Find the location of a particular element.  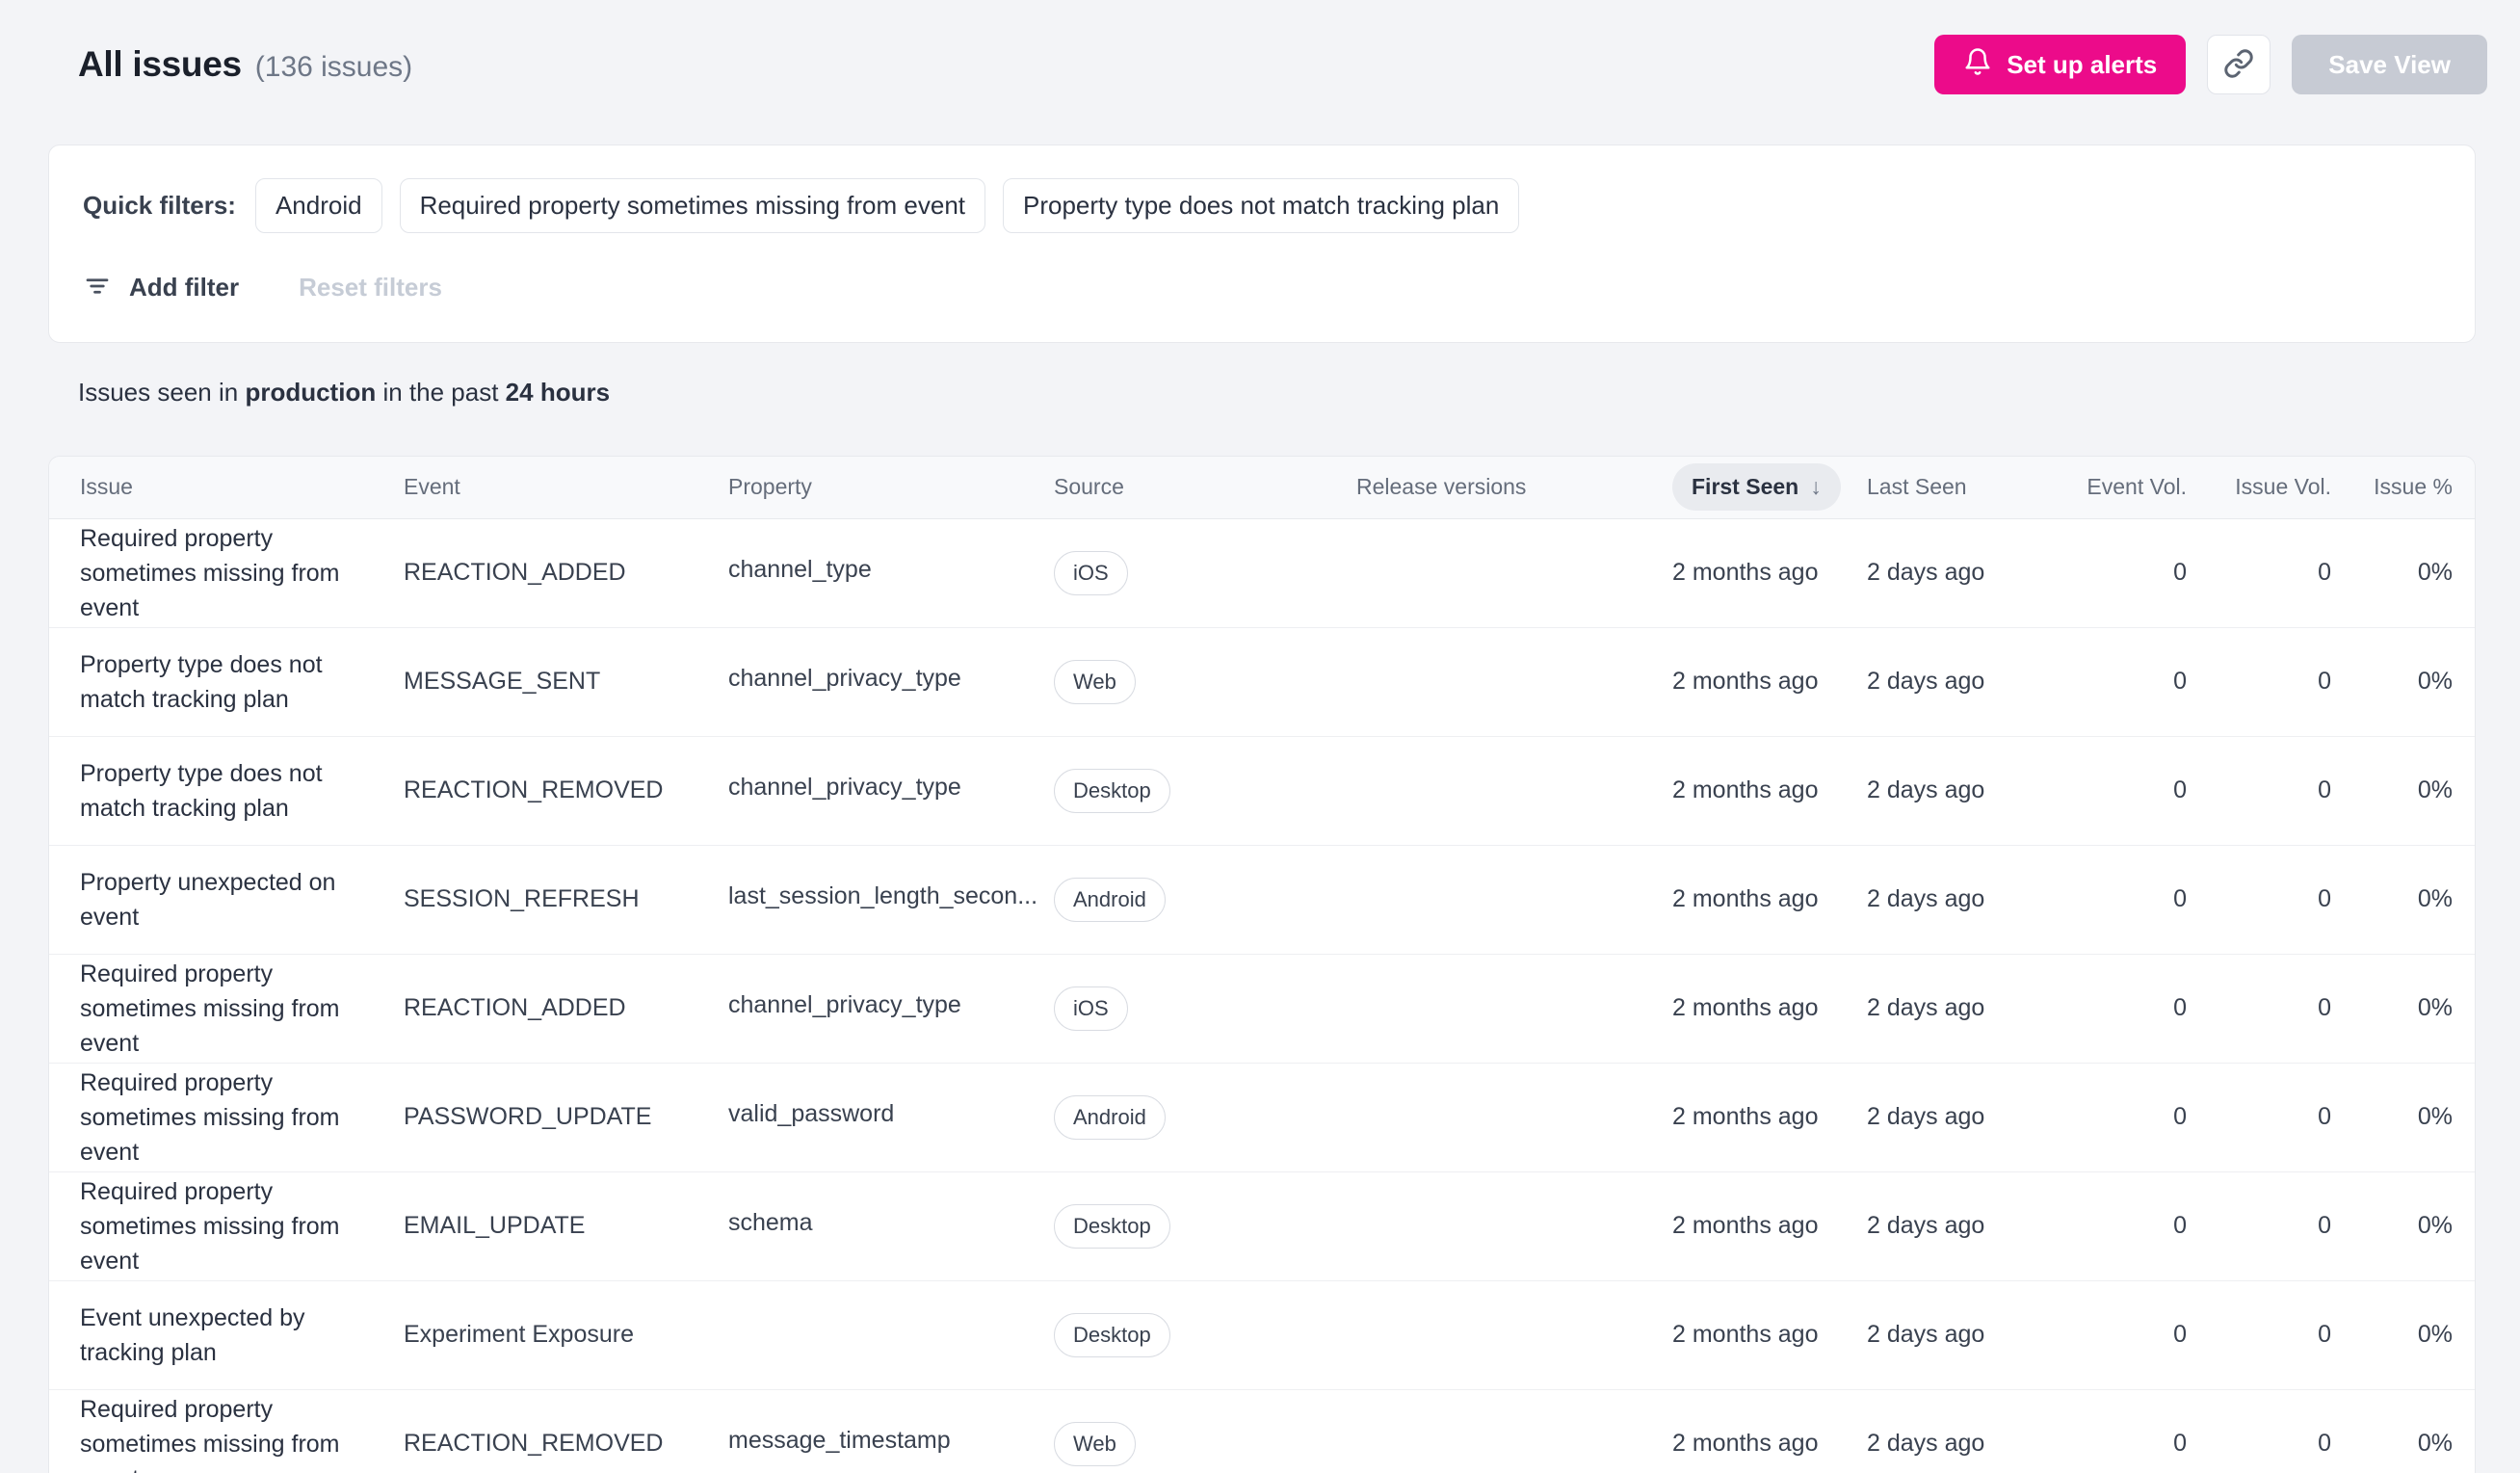

toolbar-actions: Set up alerts Save View is located at coordinates (2210, 65).